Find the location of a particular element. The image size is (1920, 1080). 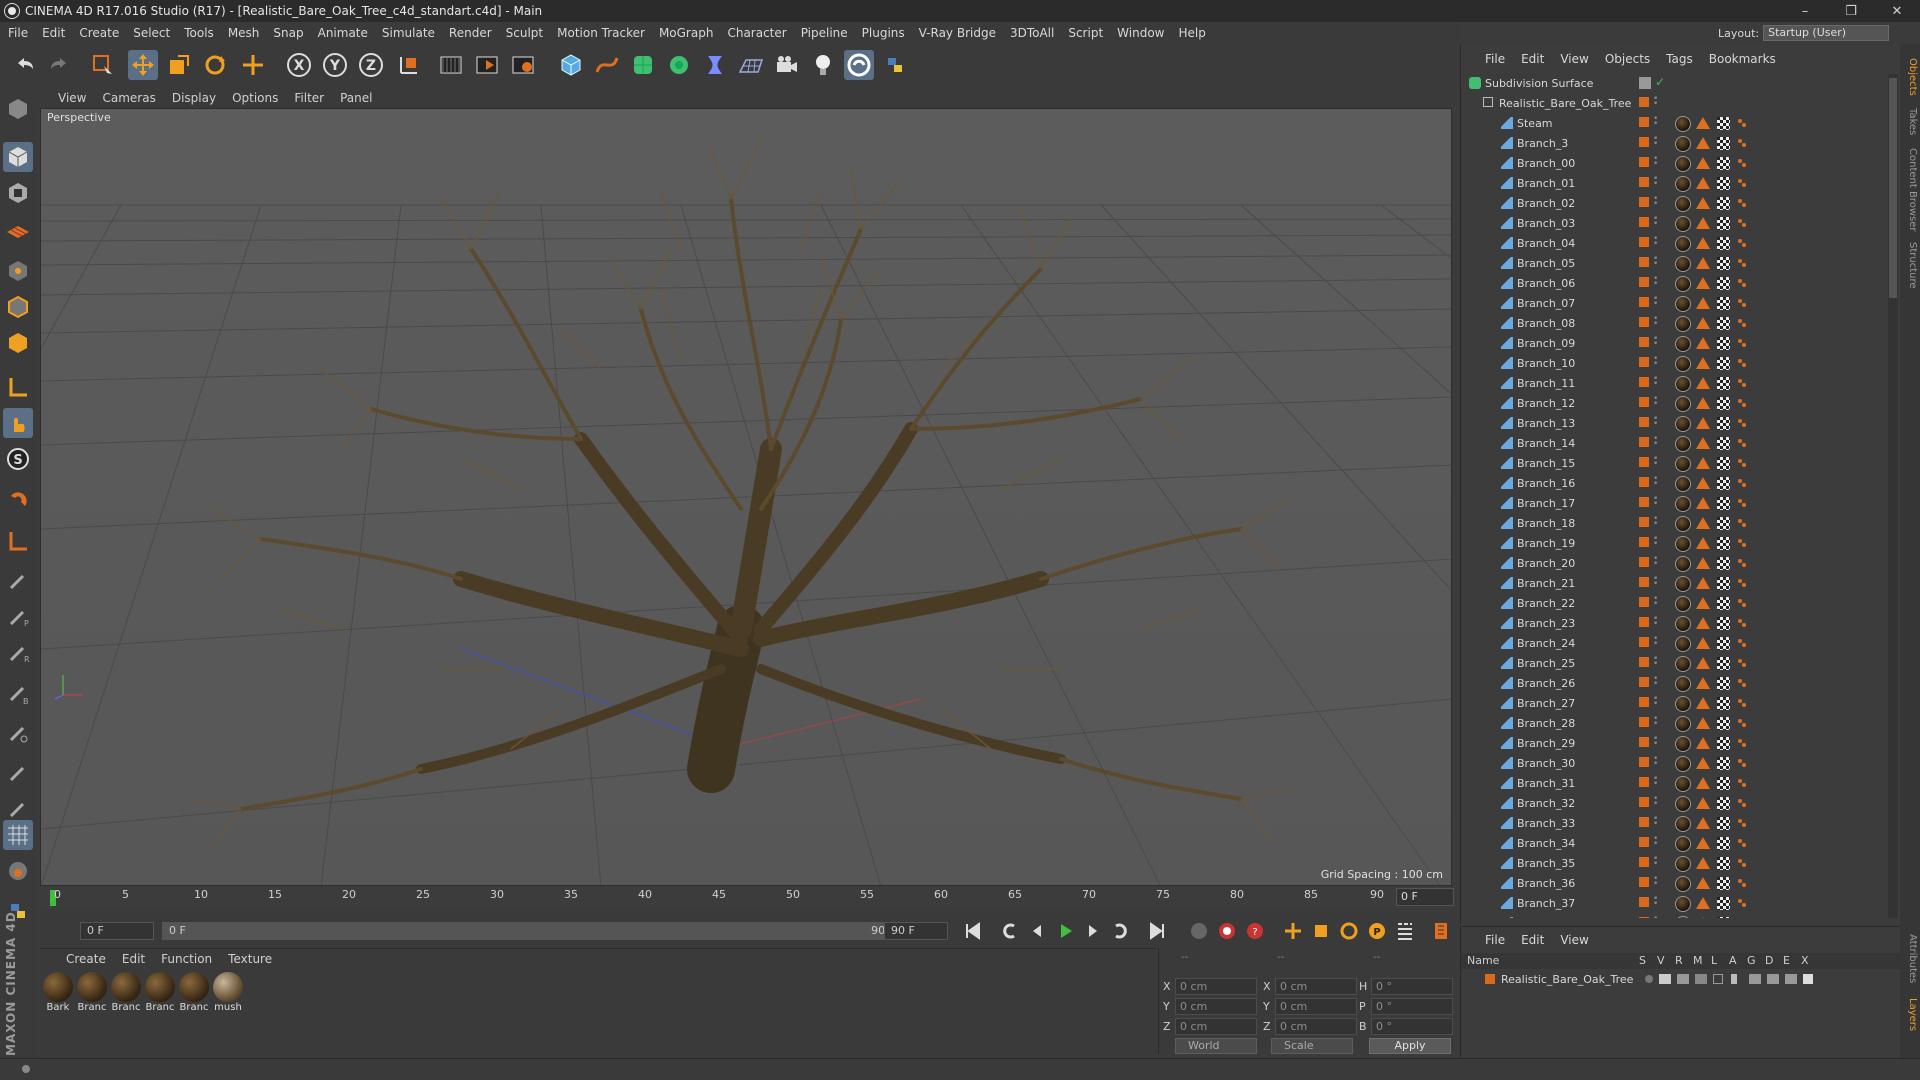

size-mode-dropdown: Scale is located at coordinates (1312, 1046).